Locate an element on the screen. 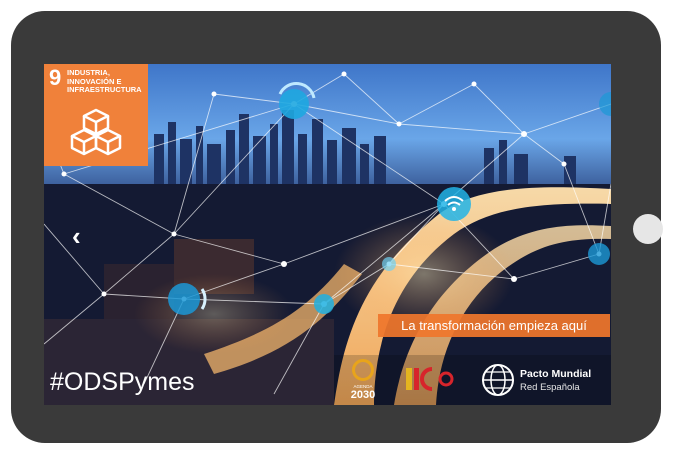 The image size is (675, 452). sun-icon is located at coordinates (363, 370).